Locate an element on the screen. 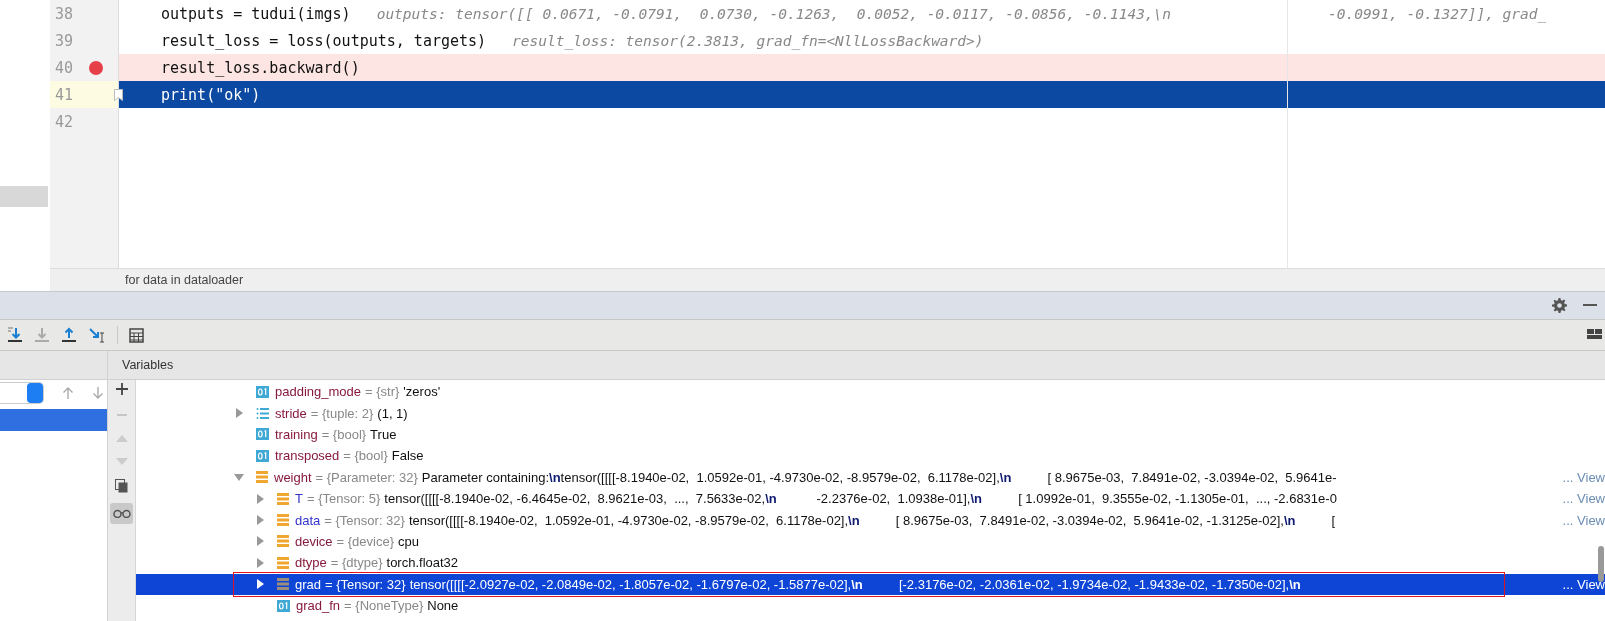  variable-type: = {NoneType} is located at coordinates (384, 606).